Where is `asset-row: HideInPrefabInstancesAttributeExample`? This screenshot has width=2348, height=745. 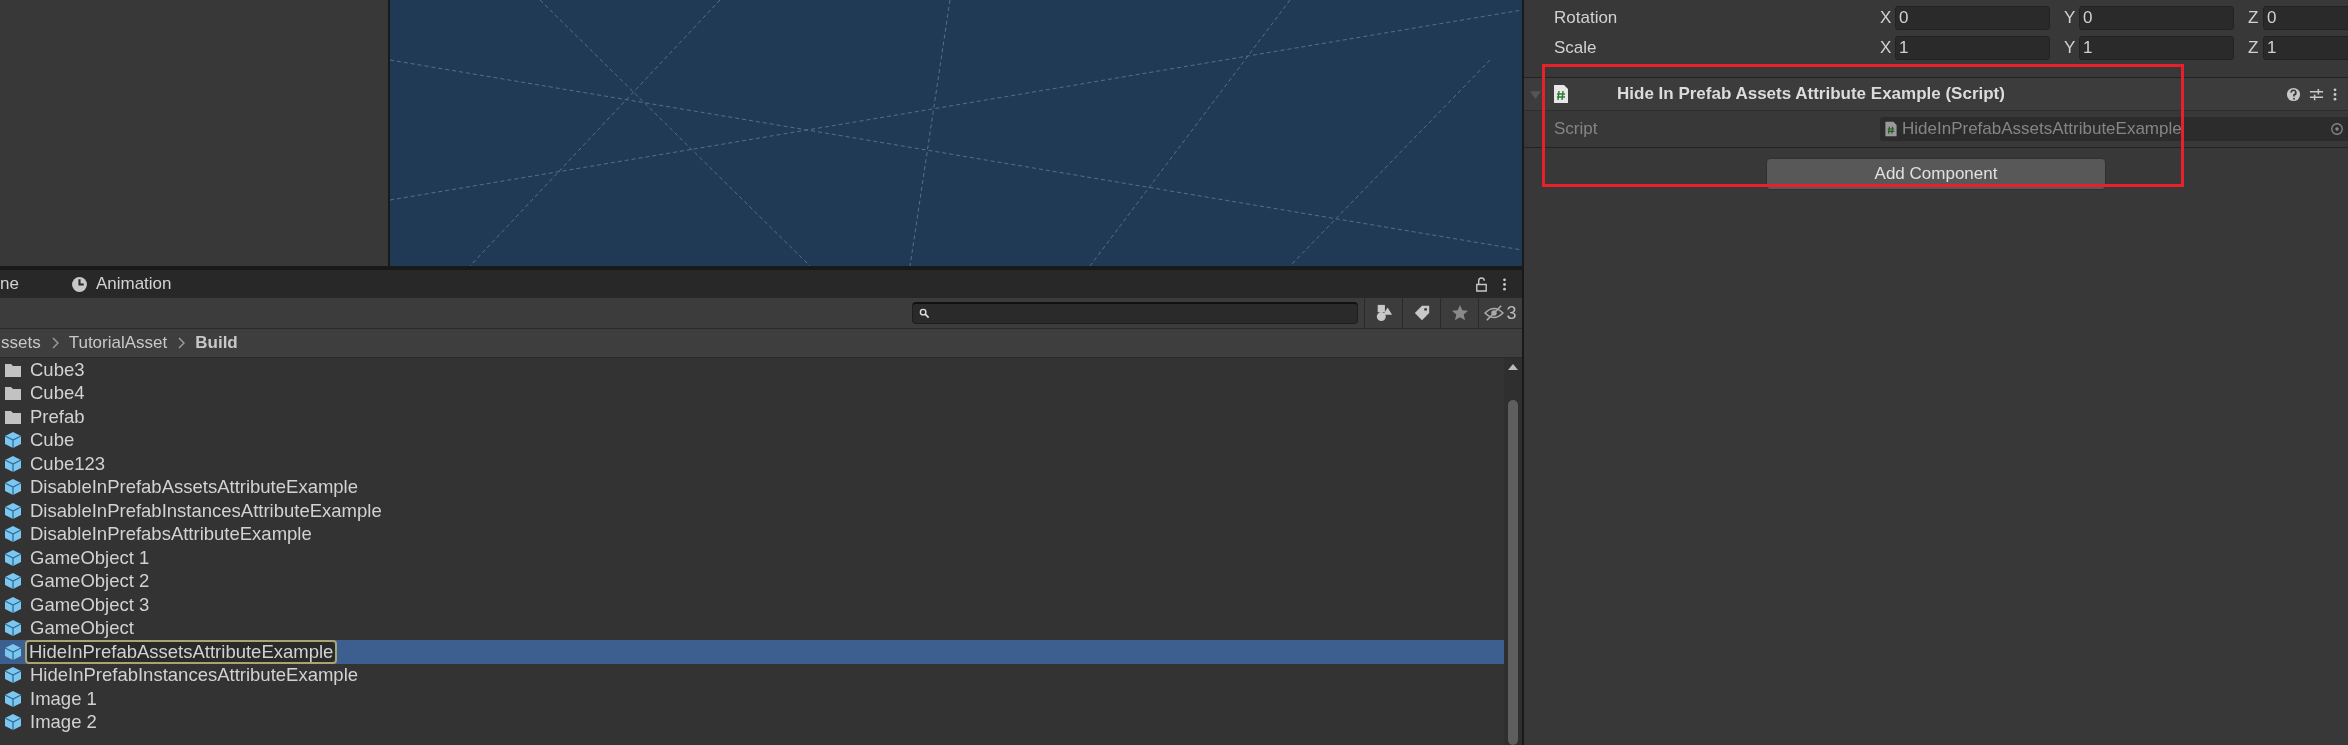
asset-row: HideInPrefabInstancesAttributeExample is located at coordinates (752, 675).